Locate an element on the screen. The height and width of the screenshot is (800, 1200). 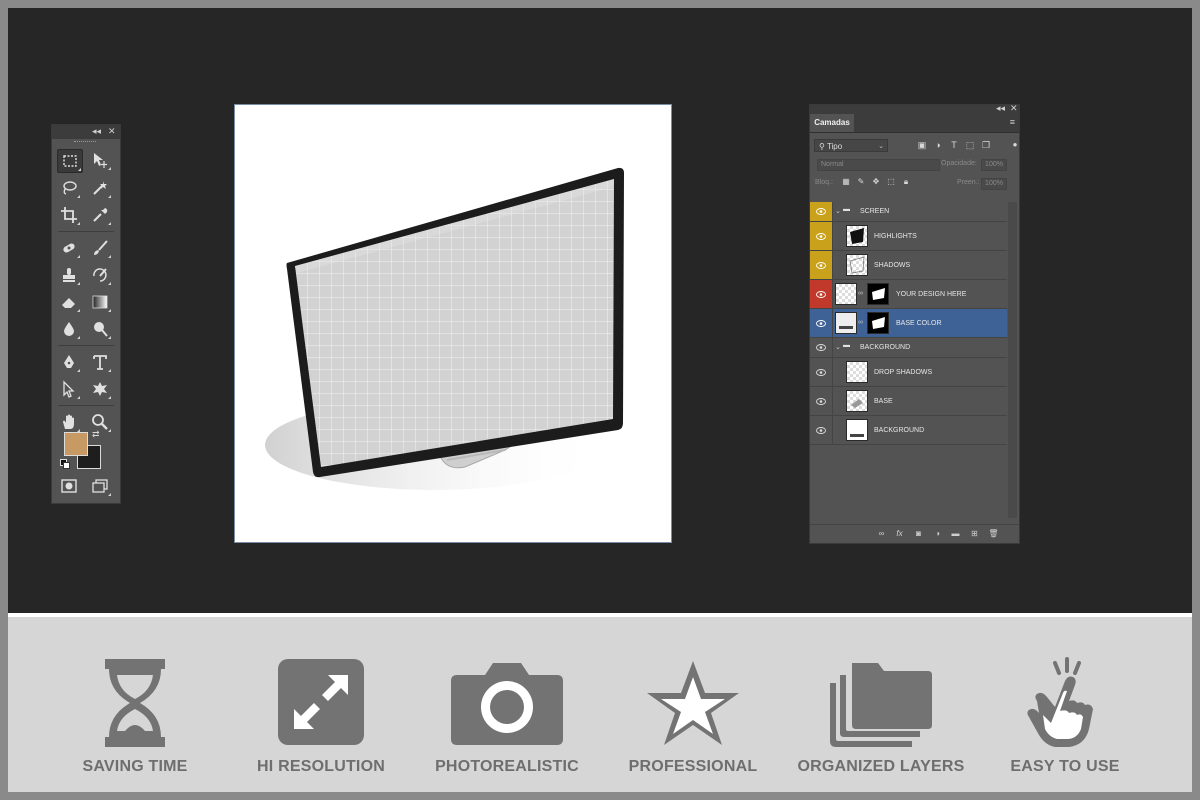
fx-icon: fx is located at coordinates (899, 533).